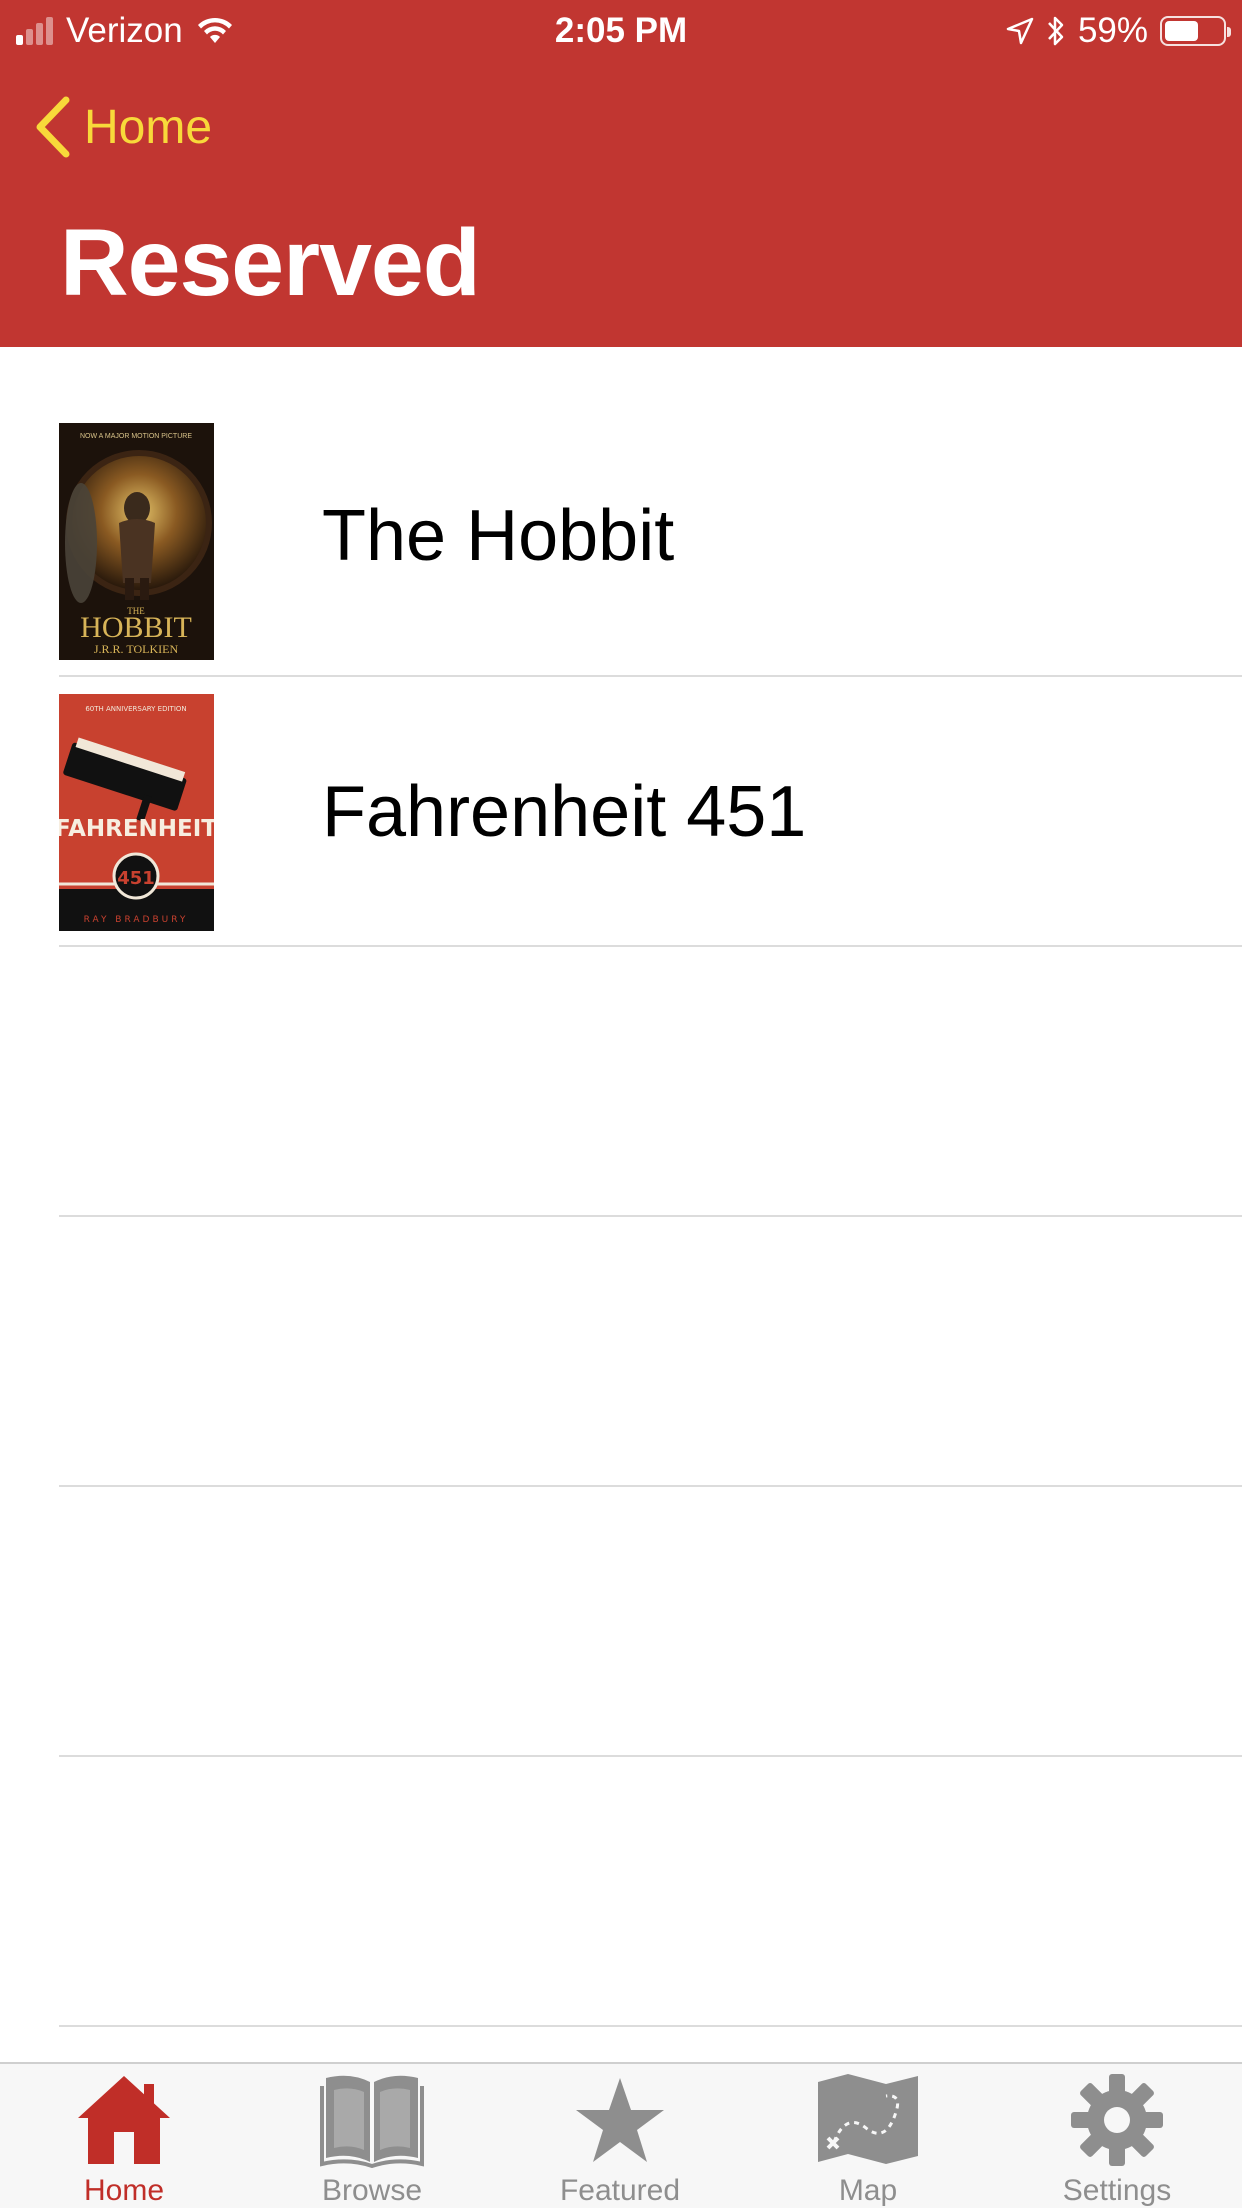 Image resolution: width=1242 pixels, height=2210 pixels. I want to click on tab-home-label: Home, so click(124, 2190).